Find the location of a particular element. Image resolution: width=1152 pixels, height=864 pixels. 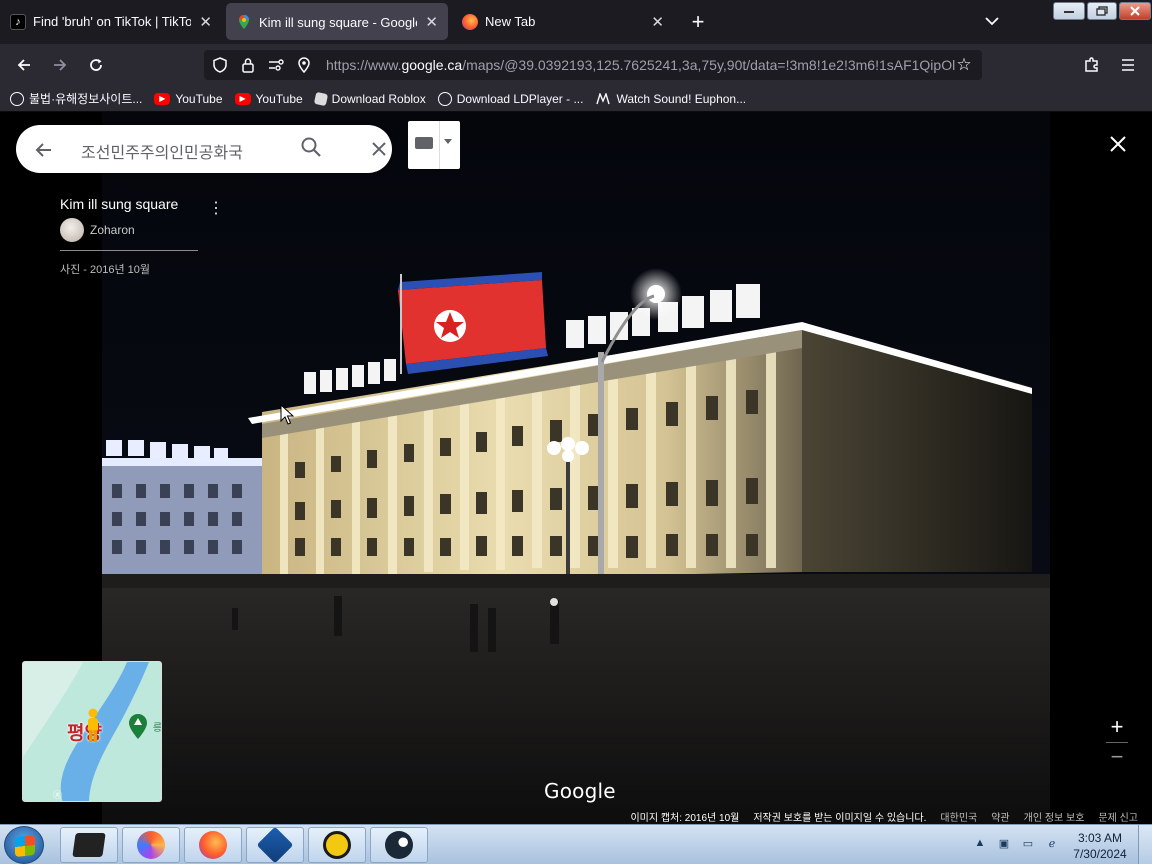

avatar is located at coordinates (72, 230).